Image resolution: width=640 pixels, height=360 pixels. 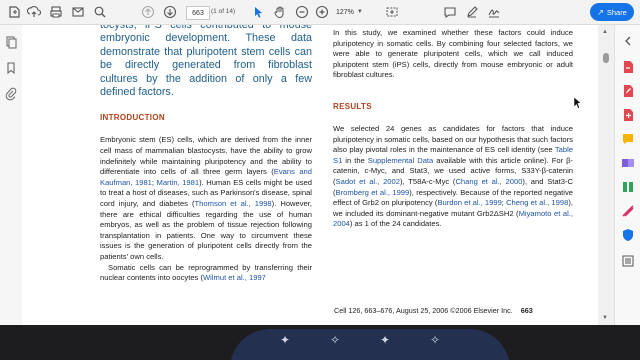 What do you see at coordinates (628, 41) in the screenshot?
I see `expand-icon` at bounding box center [628, 41].